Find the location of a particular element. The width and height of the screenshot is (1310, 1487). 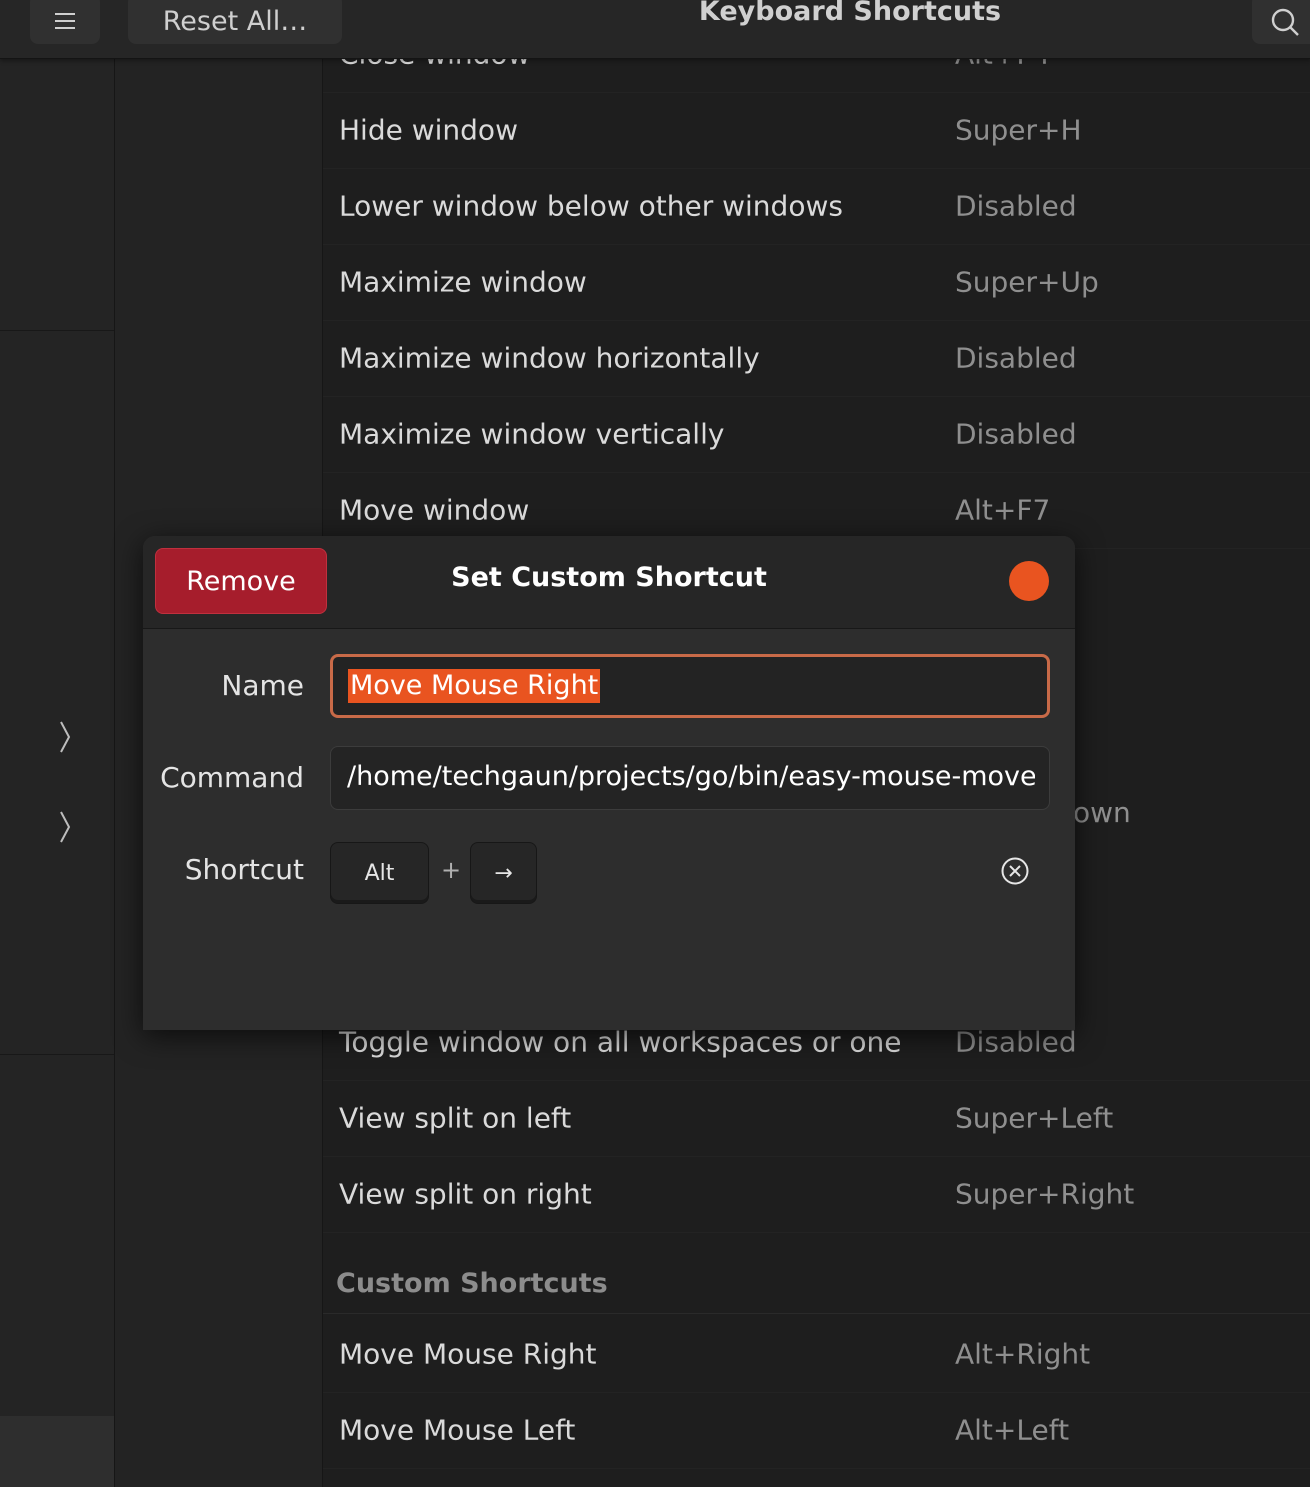

header-bar: Reset All… Keyboard Shortcuts is located at coordinates (655, 29).